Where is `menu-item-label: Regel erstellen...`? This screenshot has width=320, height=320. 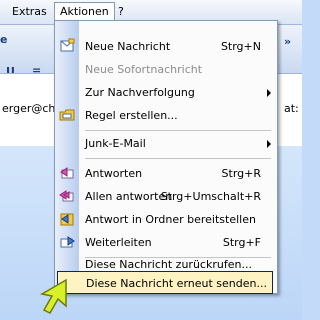 menu-item-label: Regel erstellen... is located at coordinates (131, 115).